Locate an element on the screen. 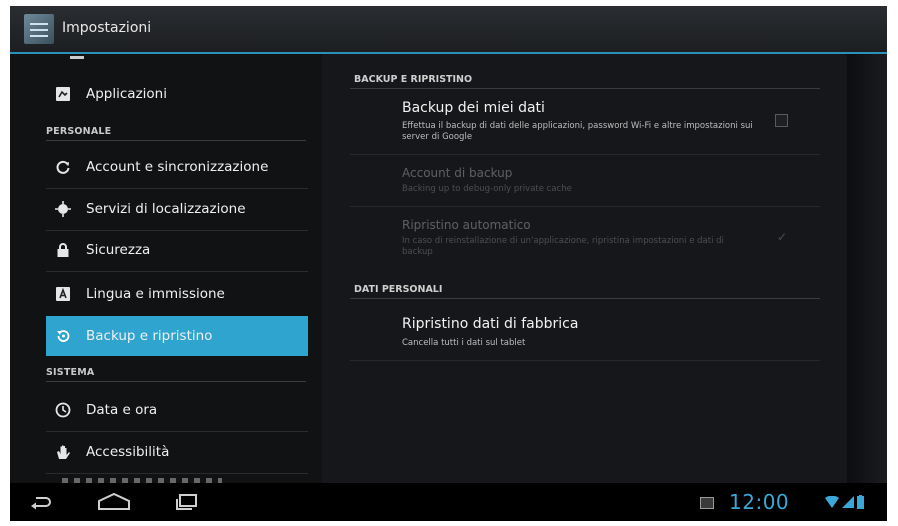 This screenshot has width=898, height=526. sidebar-item-accessibility: Accessibilità is located at coordinates (177, 452).